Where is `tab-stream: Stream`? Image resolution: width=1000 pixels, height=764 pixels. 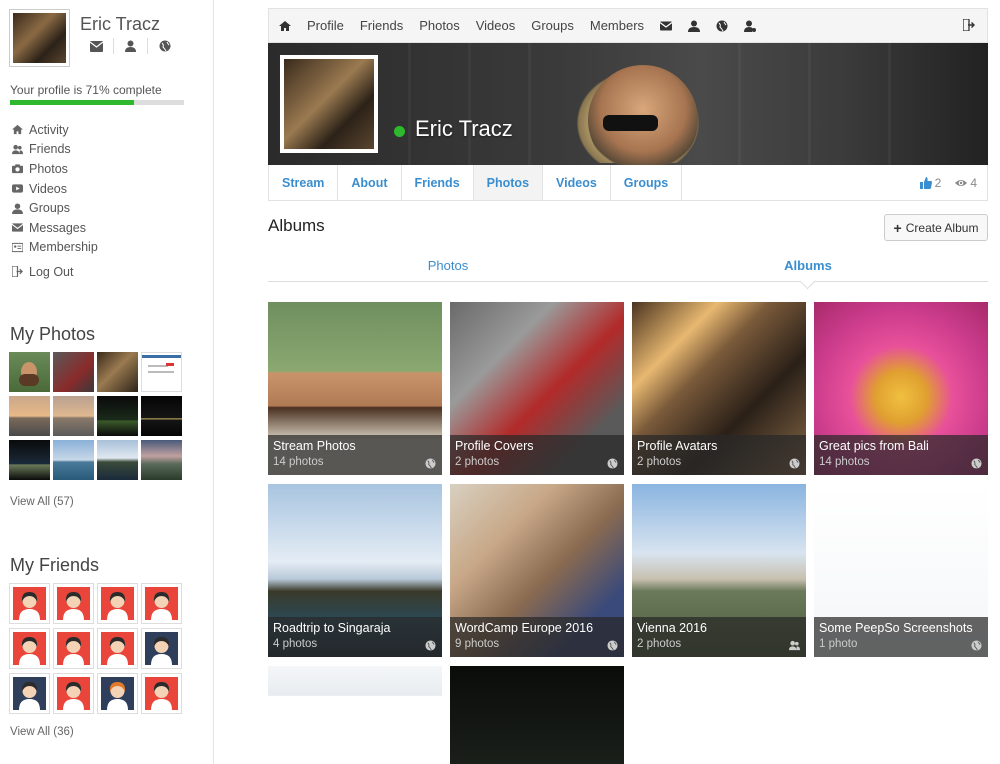
tab-stream: Stream is located at coordinates (304, 182).